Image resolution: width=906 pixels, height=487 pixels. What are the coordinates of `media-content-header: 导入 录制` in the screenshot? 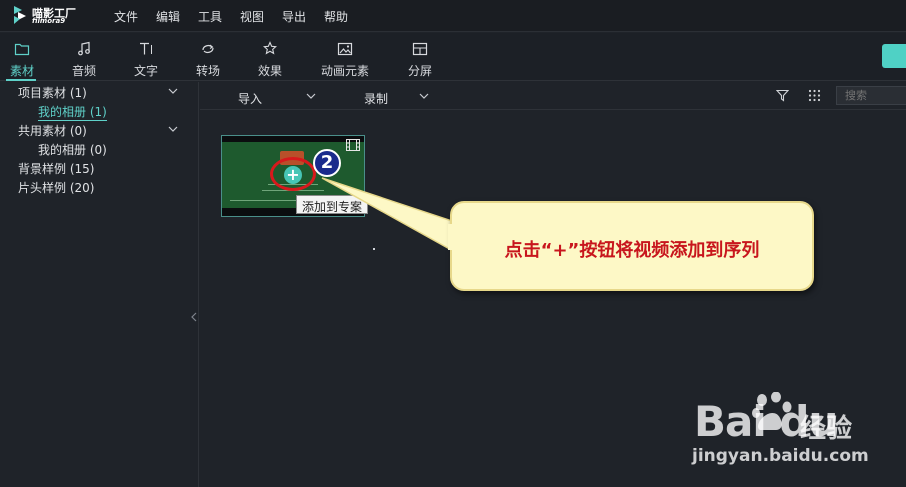 It's located at (553, 96).